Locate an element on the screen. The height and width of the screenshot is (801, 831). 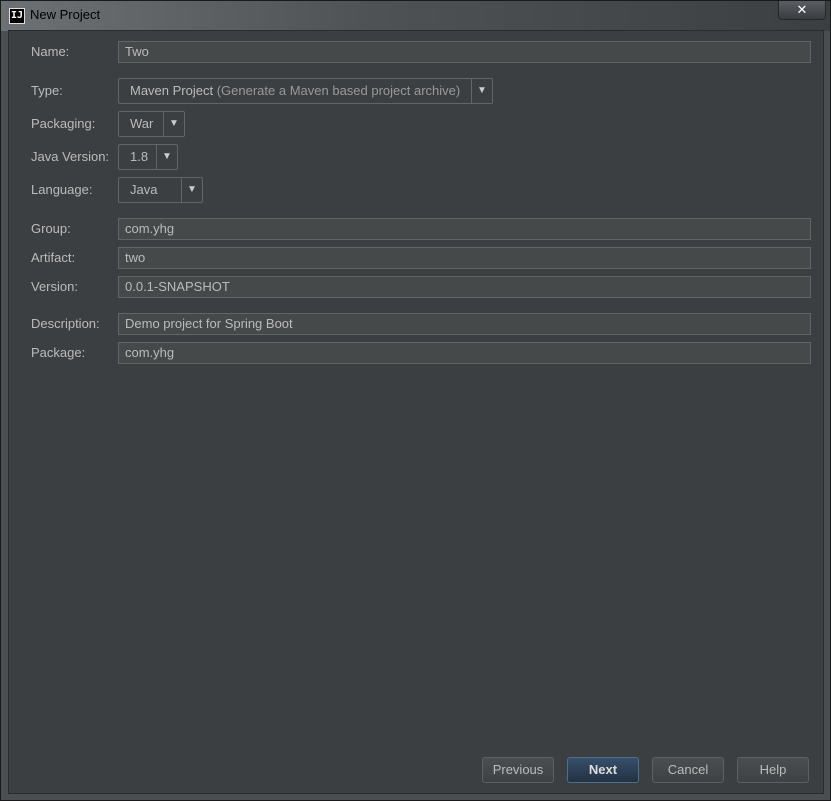
java-version-dropdown: 1.8 ▼ is located at coordinates (148, 157).